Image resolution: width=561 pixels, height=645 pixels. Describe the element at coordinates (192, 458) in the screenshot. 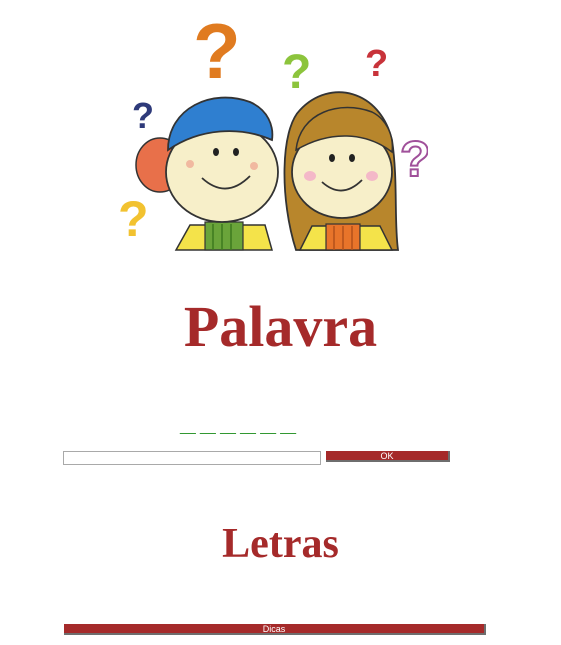

I see `guess-input` at that location.